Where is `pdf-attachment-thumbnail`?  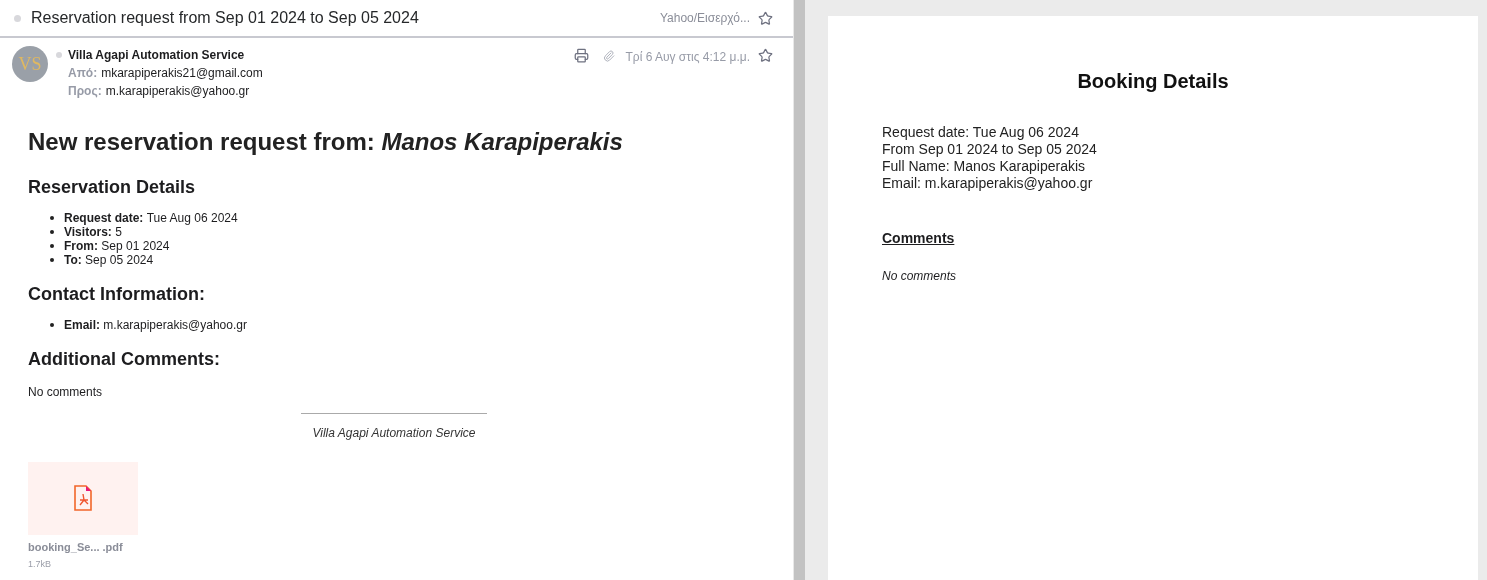 pdf-attachment-thumbnail is located at coordinates (83, 498).